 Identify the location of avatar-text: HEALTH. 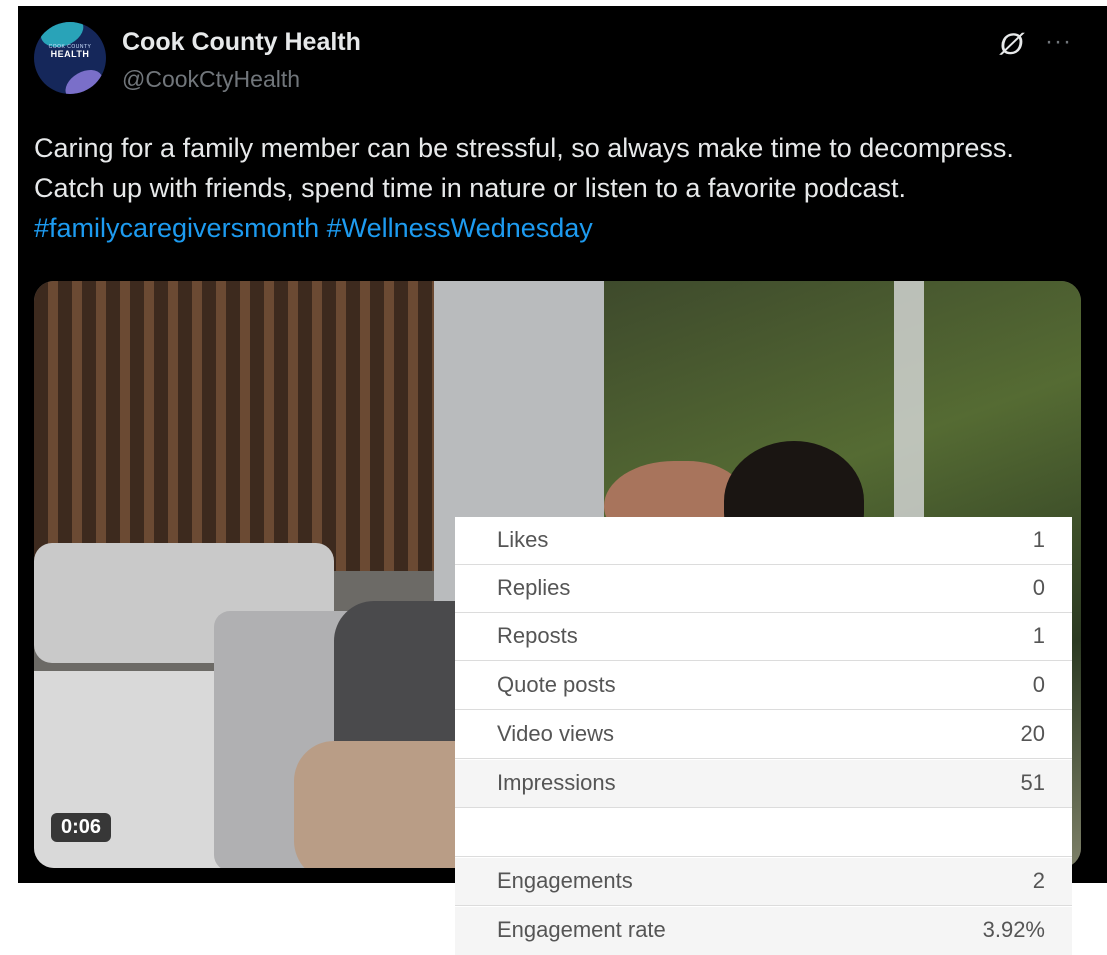
(70, 54).